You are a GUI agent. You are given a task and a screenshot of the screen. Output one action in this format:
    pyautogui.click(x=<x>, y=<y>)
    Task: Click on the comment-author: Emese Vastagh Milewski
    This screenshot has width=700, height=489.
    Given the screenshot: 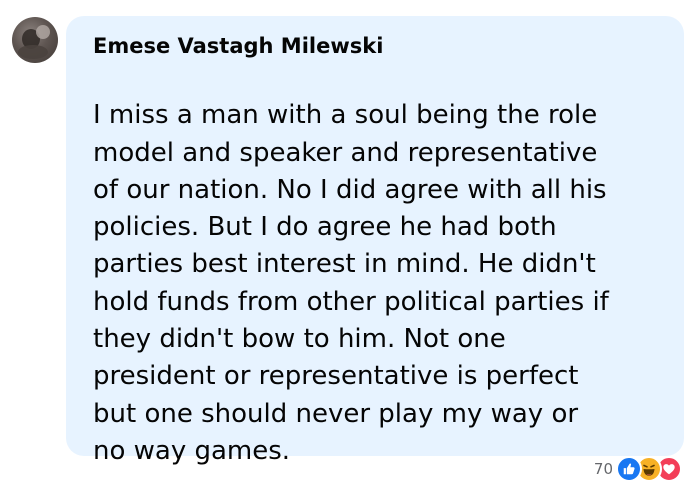 What is the action you would take?
    pyautogui.click(x=378, y=46)
    